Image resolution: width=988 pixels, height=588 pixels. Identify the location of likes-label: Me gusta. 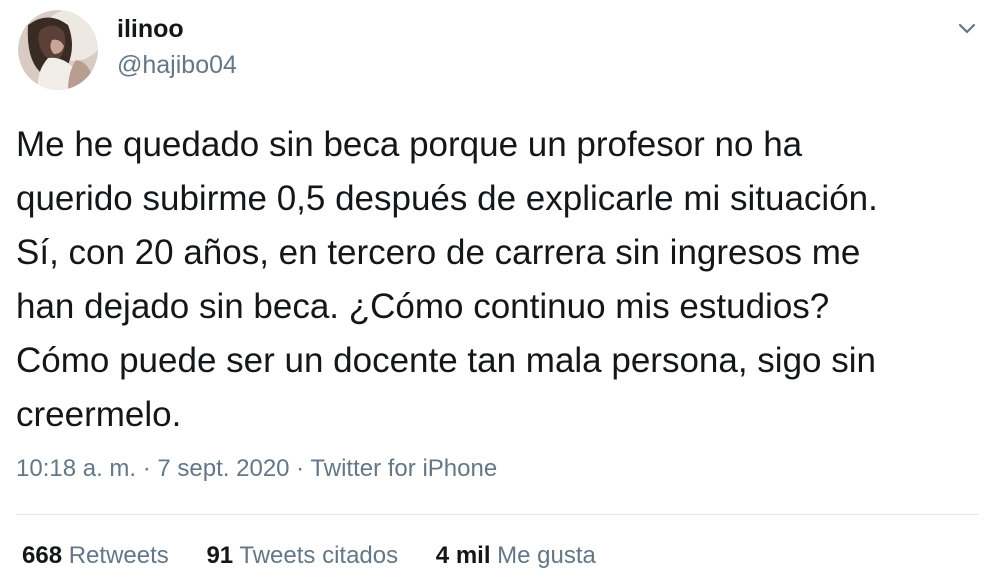
(546, 555).